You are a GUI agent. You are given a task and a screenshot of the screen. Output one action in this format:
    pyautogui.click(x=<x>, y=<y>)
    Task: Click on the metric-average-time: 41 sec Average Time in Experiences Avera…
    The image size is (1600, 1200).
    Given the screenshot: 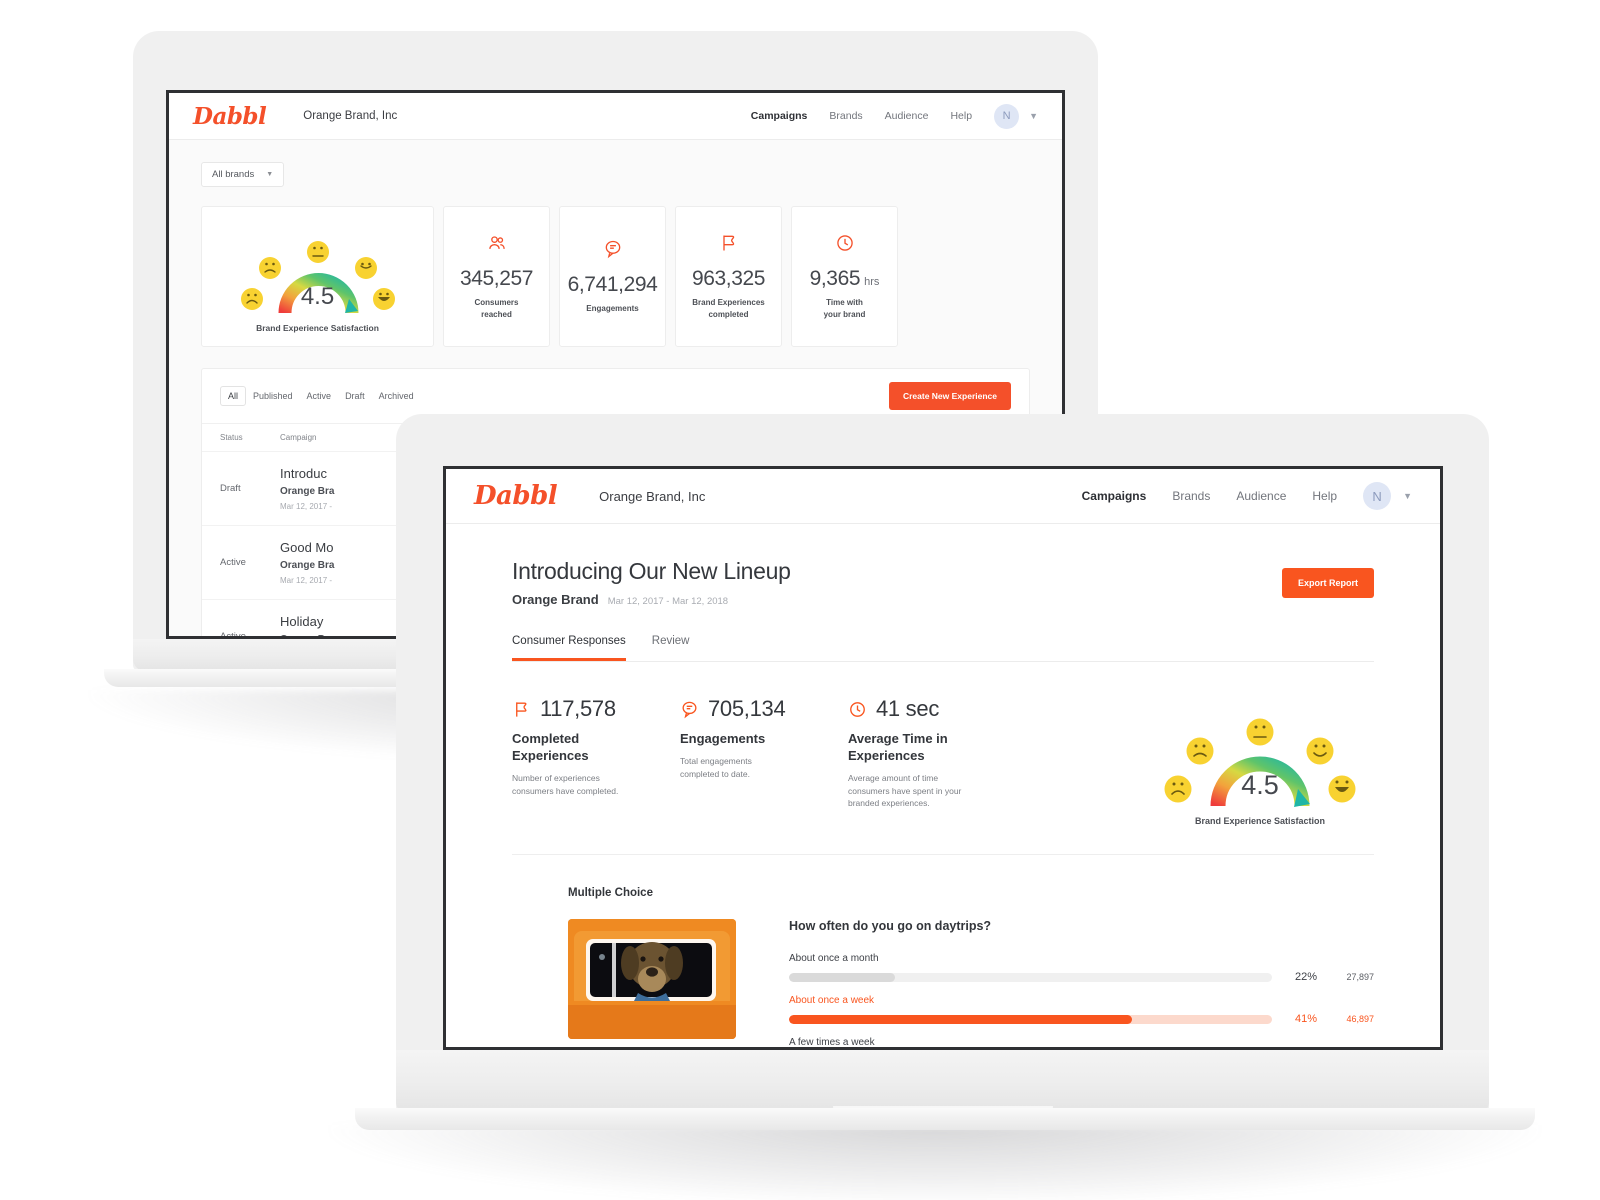 What is the action you would take?
    pyautogui.click(x=936, y=761)
    